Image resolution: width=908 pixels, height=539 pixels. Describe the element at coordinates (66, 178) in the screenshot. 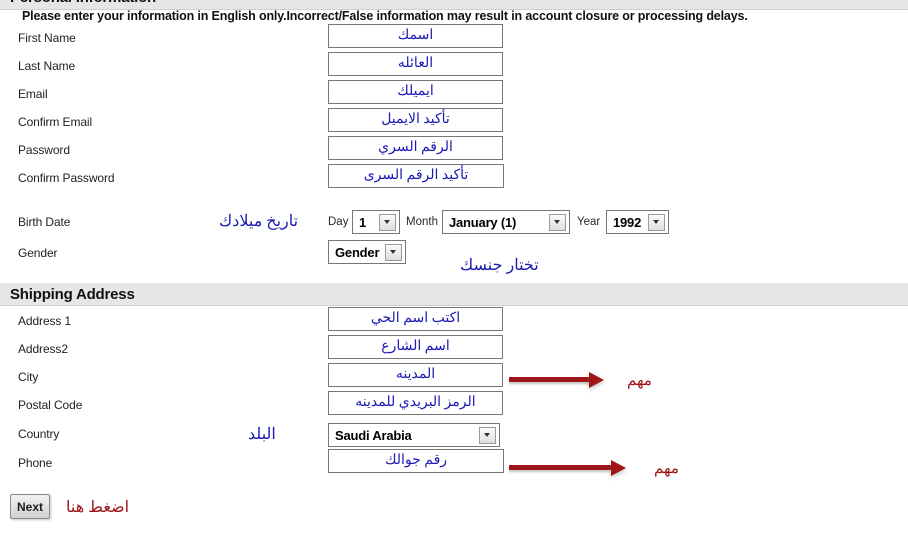

I see `label-confirm-password: Confirm Password` at that location.